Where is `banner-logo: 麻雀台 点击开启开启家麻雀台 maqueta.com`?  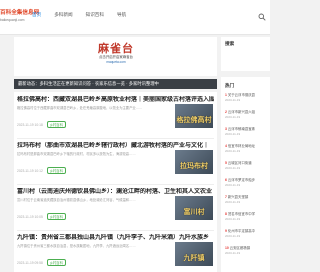
banner-logo: 麻雀台 点击开启开启家麻雀台 maqueta.com is located at coordinates (116, 56).